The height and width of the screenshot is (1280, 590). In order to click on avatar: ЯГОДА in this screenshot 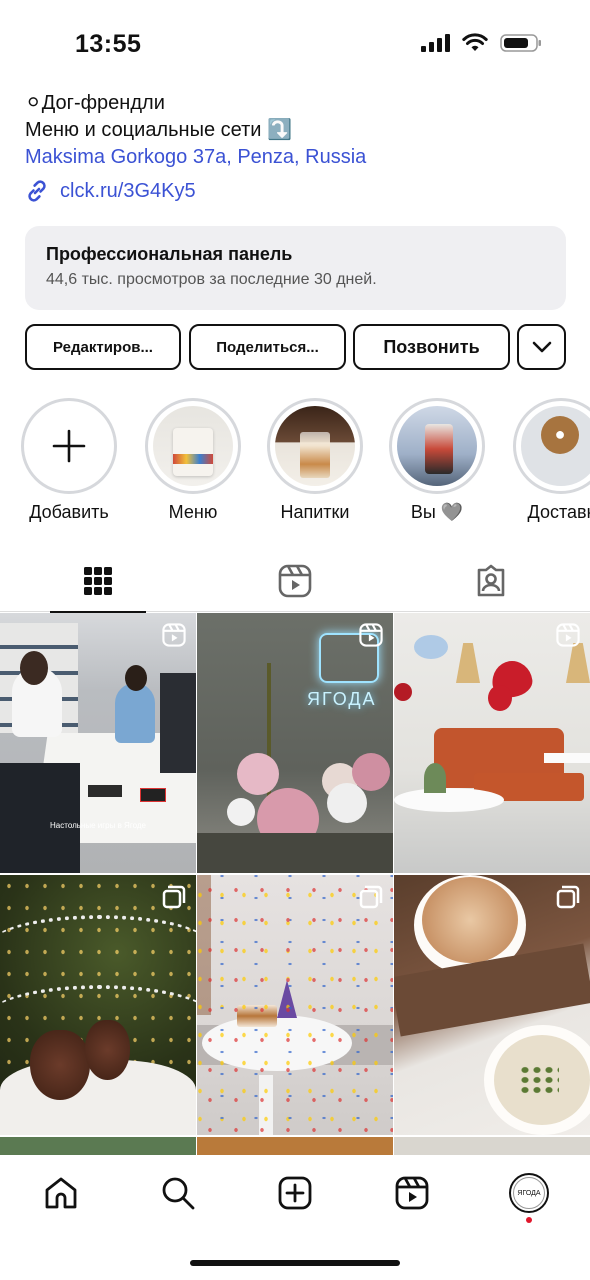, I will do `click(529, 1193)`.